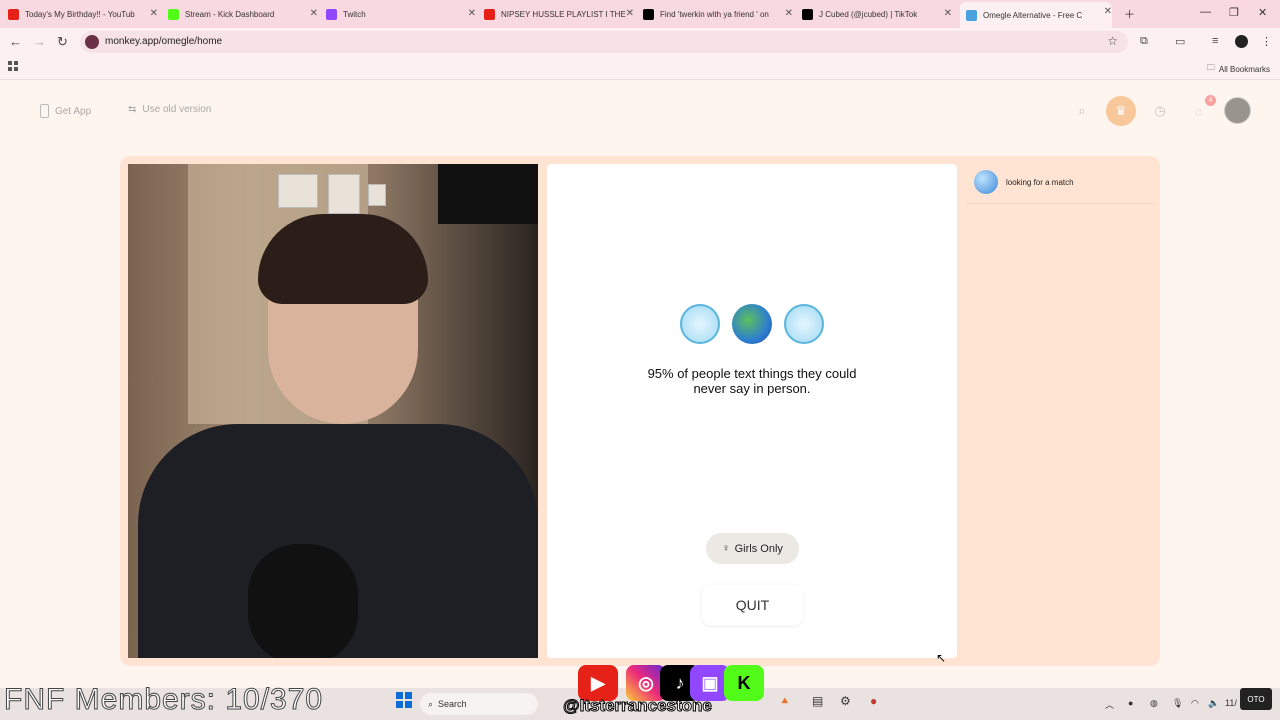  I want to click on tray-icon: ◍, so click(1154, 703).